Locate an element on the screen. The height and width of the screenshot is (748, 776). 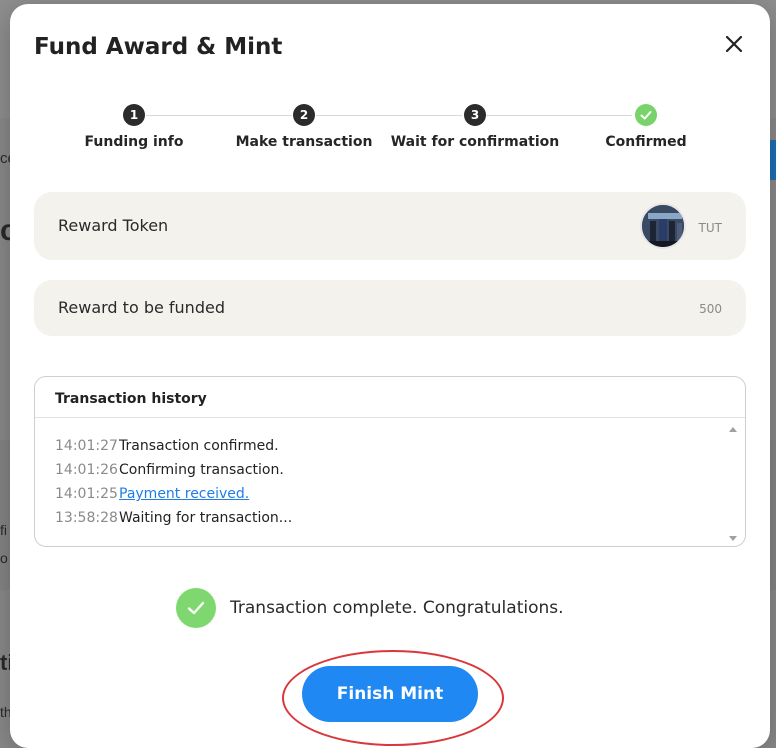
log-time: 14:01:27 is located at coordinates (86, 446).